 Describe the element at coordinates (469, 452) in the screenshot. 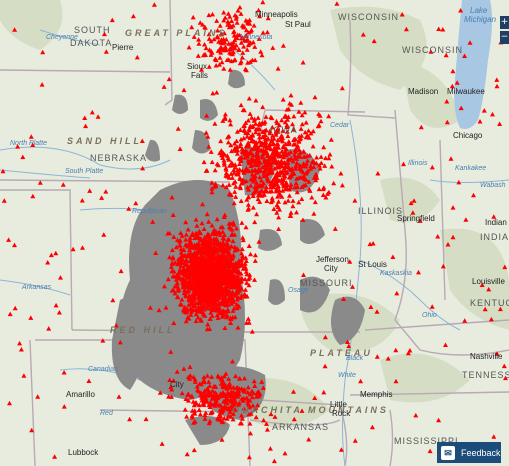

I see `feedback-button: ✉ Feedback` at that location.